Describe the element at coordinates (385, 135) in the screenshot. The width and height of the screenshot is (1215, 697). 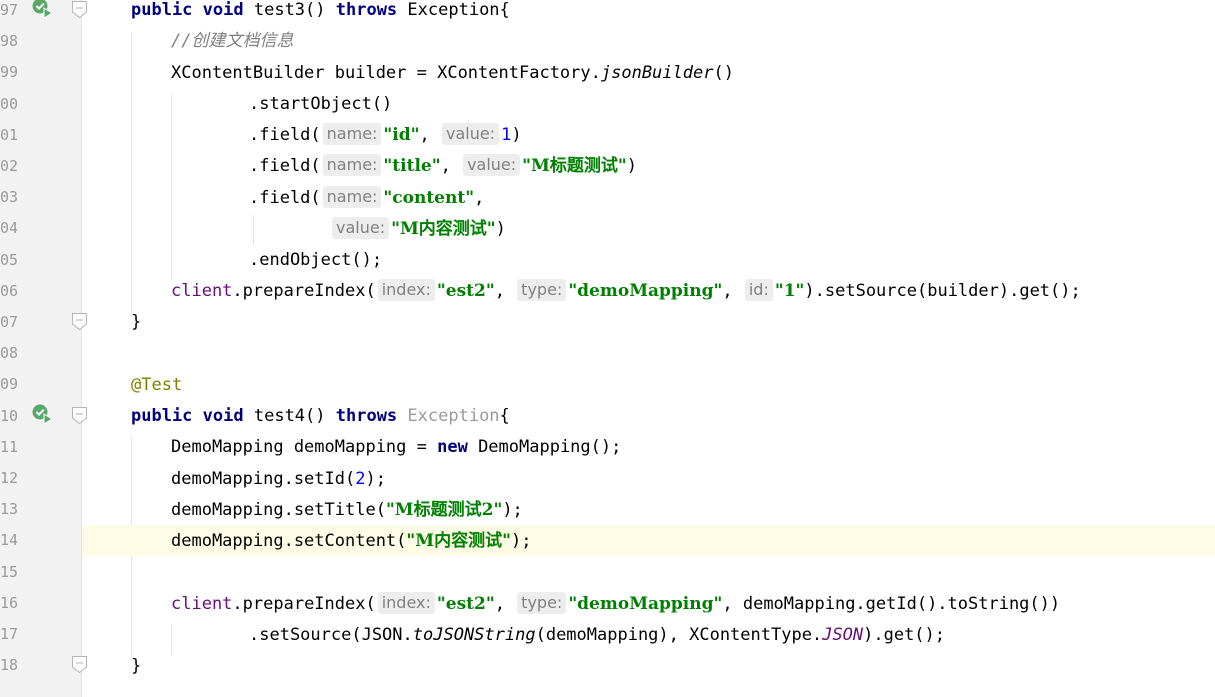
I see `code-line: .field(name: "id", value: 1)` at that location.